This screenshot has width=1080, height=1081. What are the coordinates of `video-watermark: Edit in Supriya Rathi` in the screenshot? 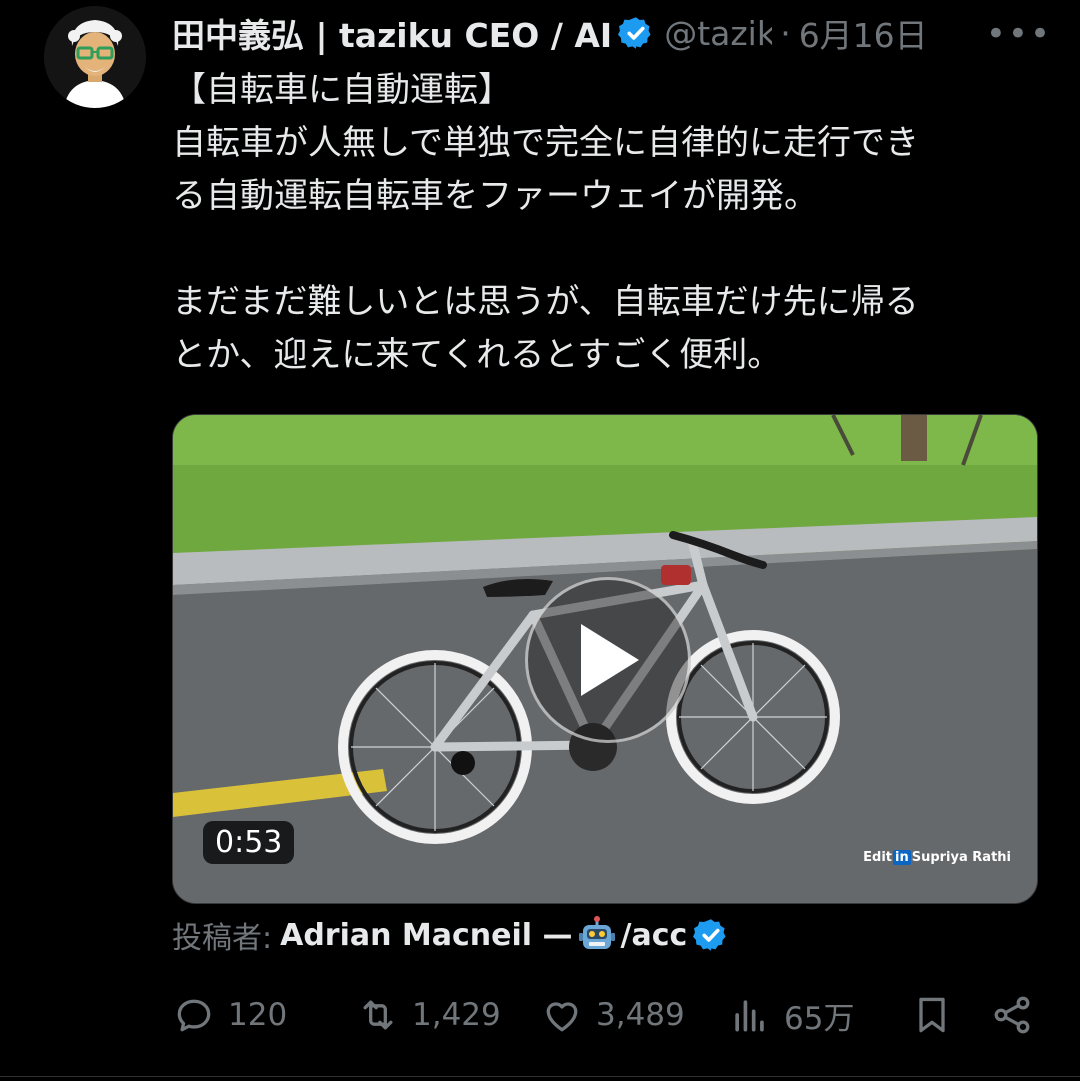 It's located at (937, 857).